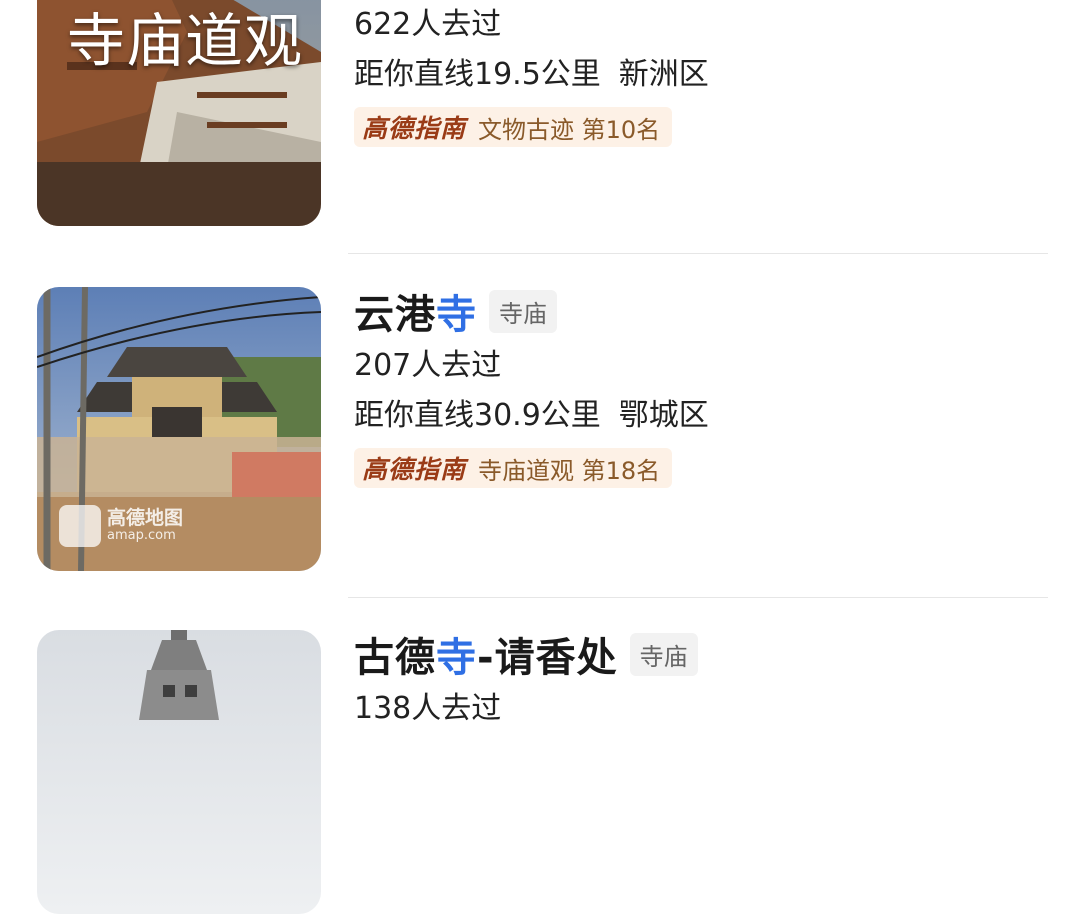 The image size is (1080, 914). I want to click on result-thumbnail: 高德地图 amap.com, so click(179, 429).